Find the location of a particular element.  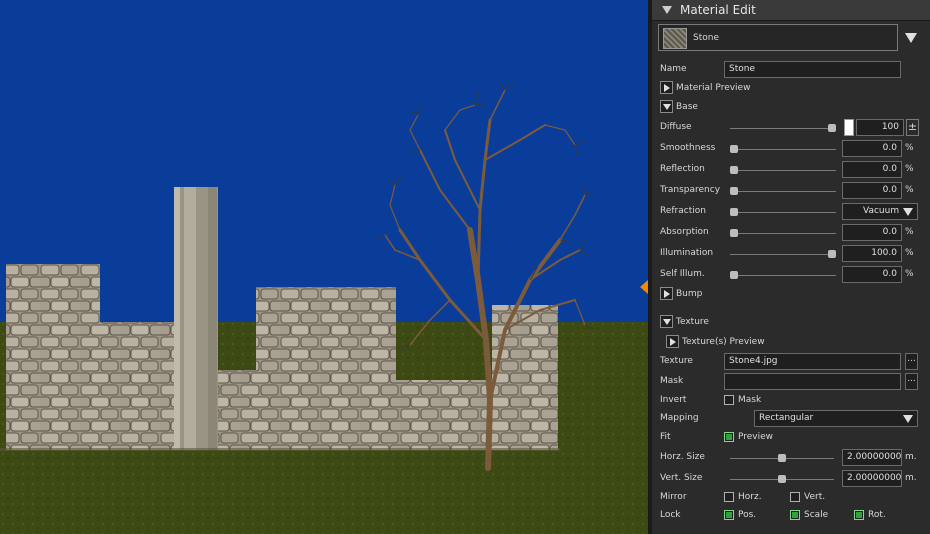

refraction-select: Vacuum is located at coordinates (880, 211).